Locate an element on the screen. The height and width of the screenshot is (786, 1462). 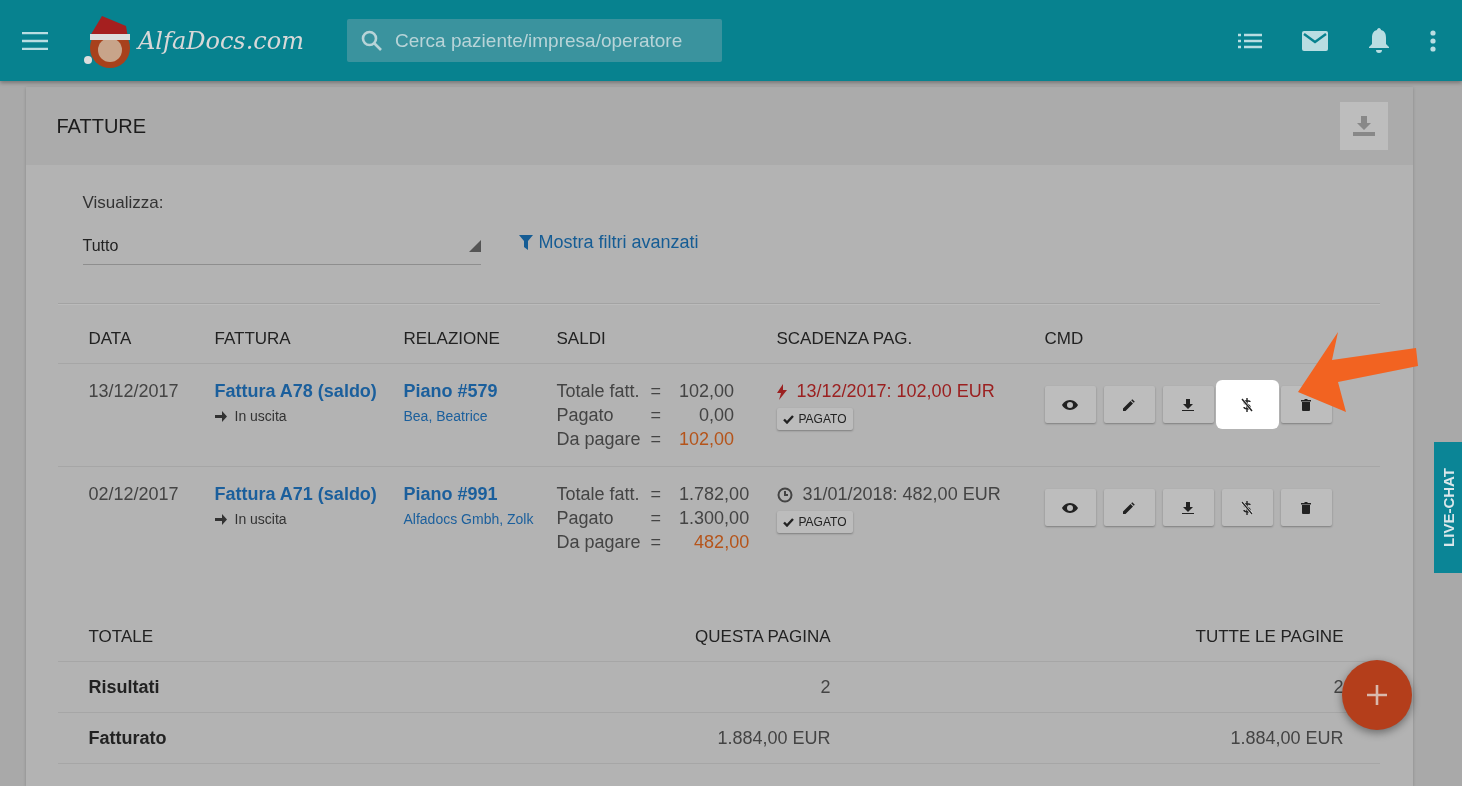
patient-link: Bea, Beatrice is located at coordinates (480, 416).